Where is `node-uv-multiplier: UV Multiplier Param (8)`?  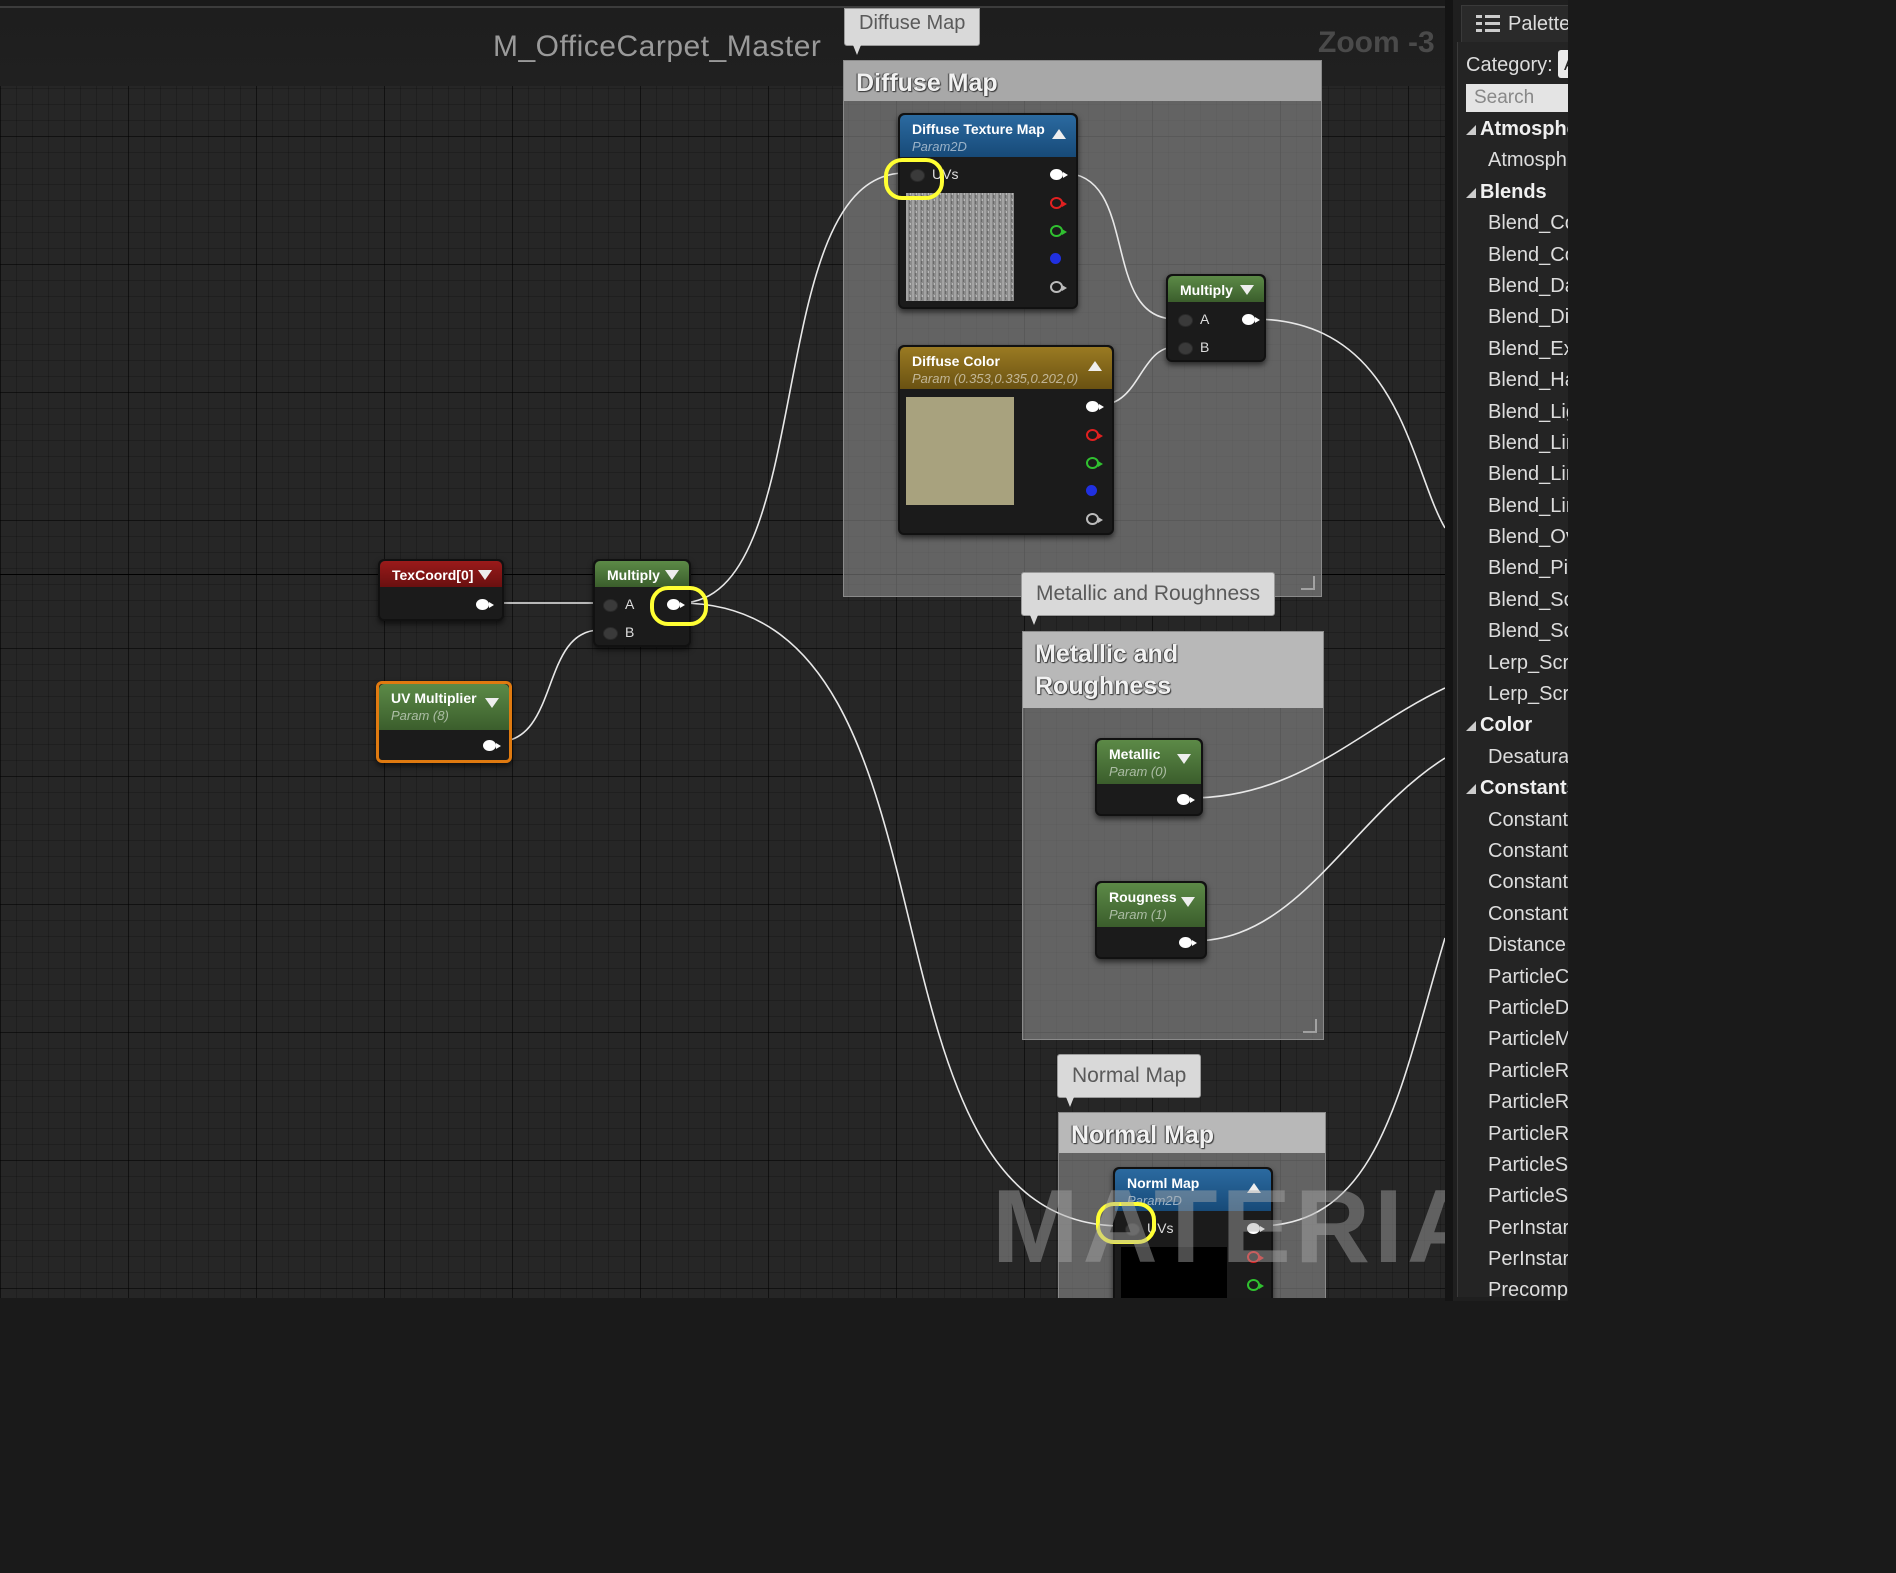 node-uv-multiplier: UV Multiplier Param (8) is located at coordinates (444, 722).